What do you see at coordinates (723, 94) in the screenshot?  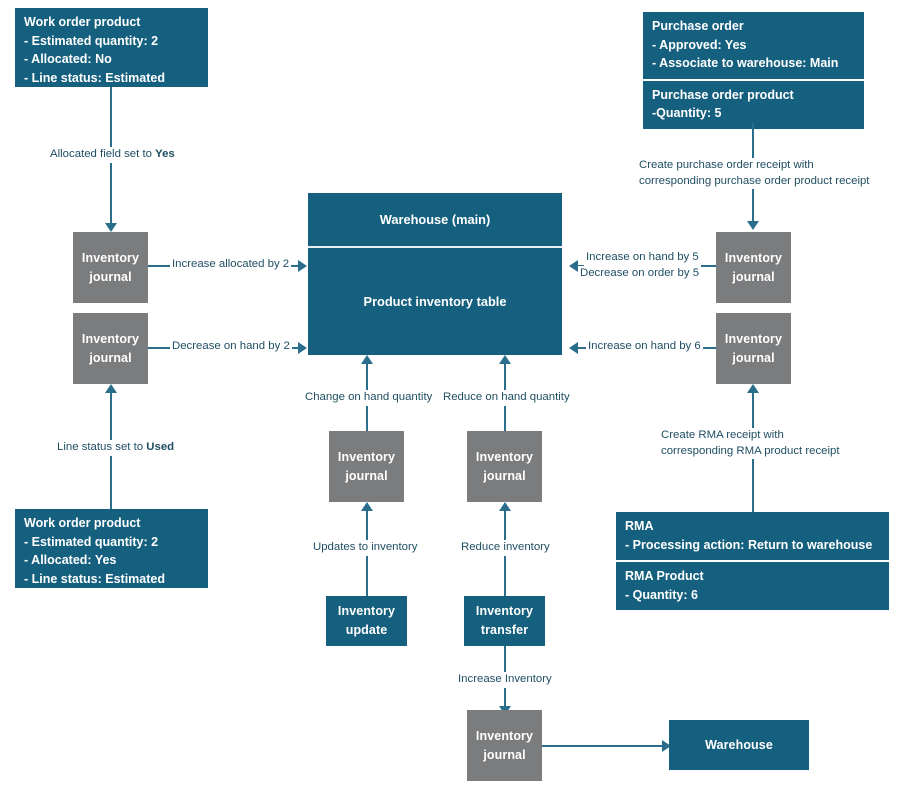 I see `purchase-order-product-title: Purchase order product` at bounding box center [723, 94].